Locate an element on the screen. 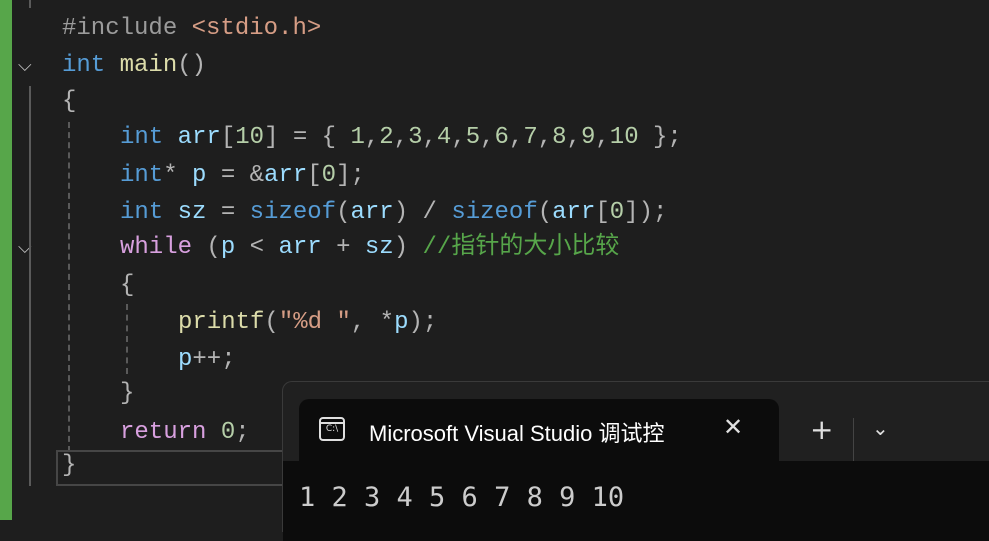  code-token: 1 is located at coordinates (357, 137).